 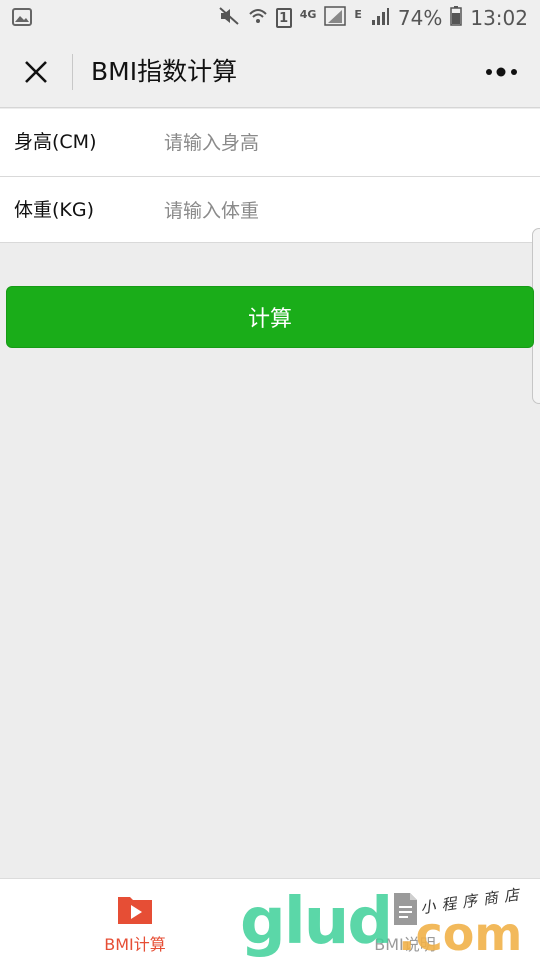 I want to click on sim-card-badge: 1, so click(x=283, y=18).